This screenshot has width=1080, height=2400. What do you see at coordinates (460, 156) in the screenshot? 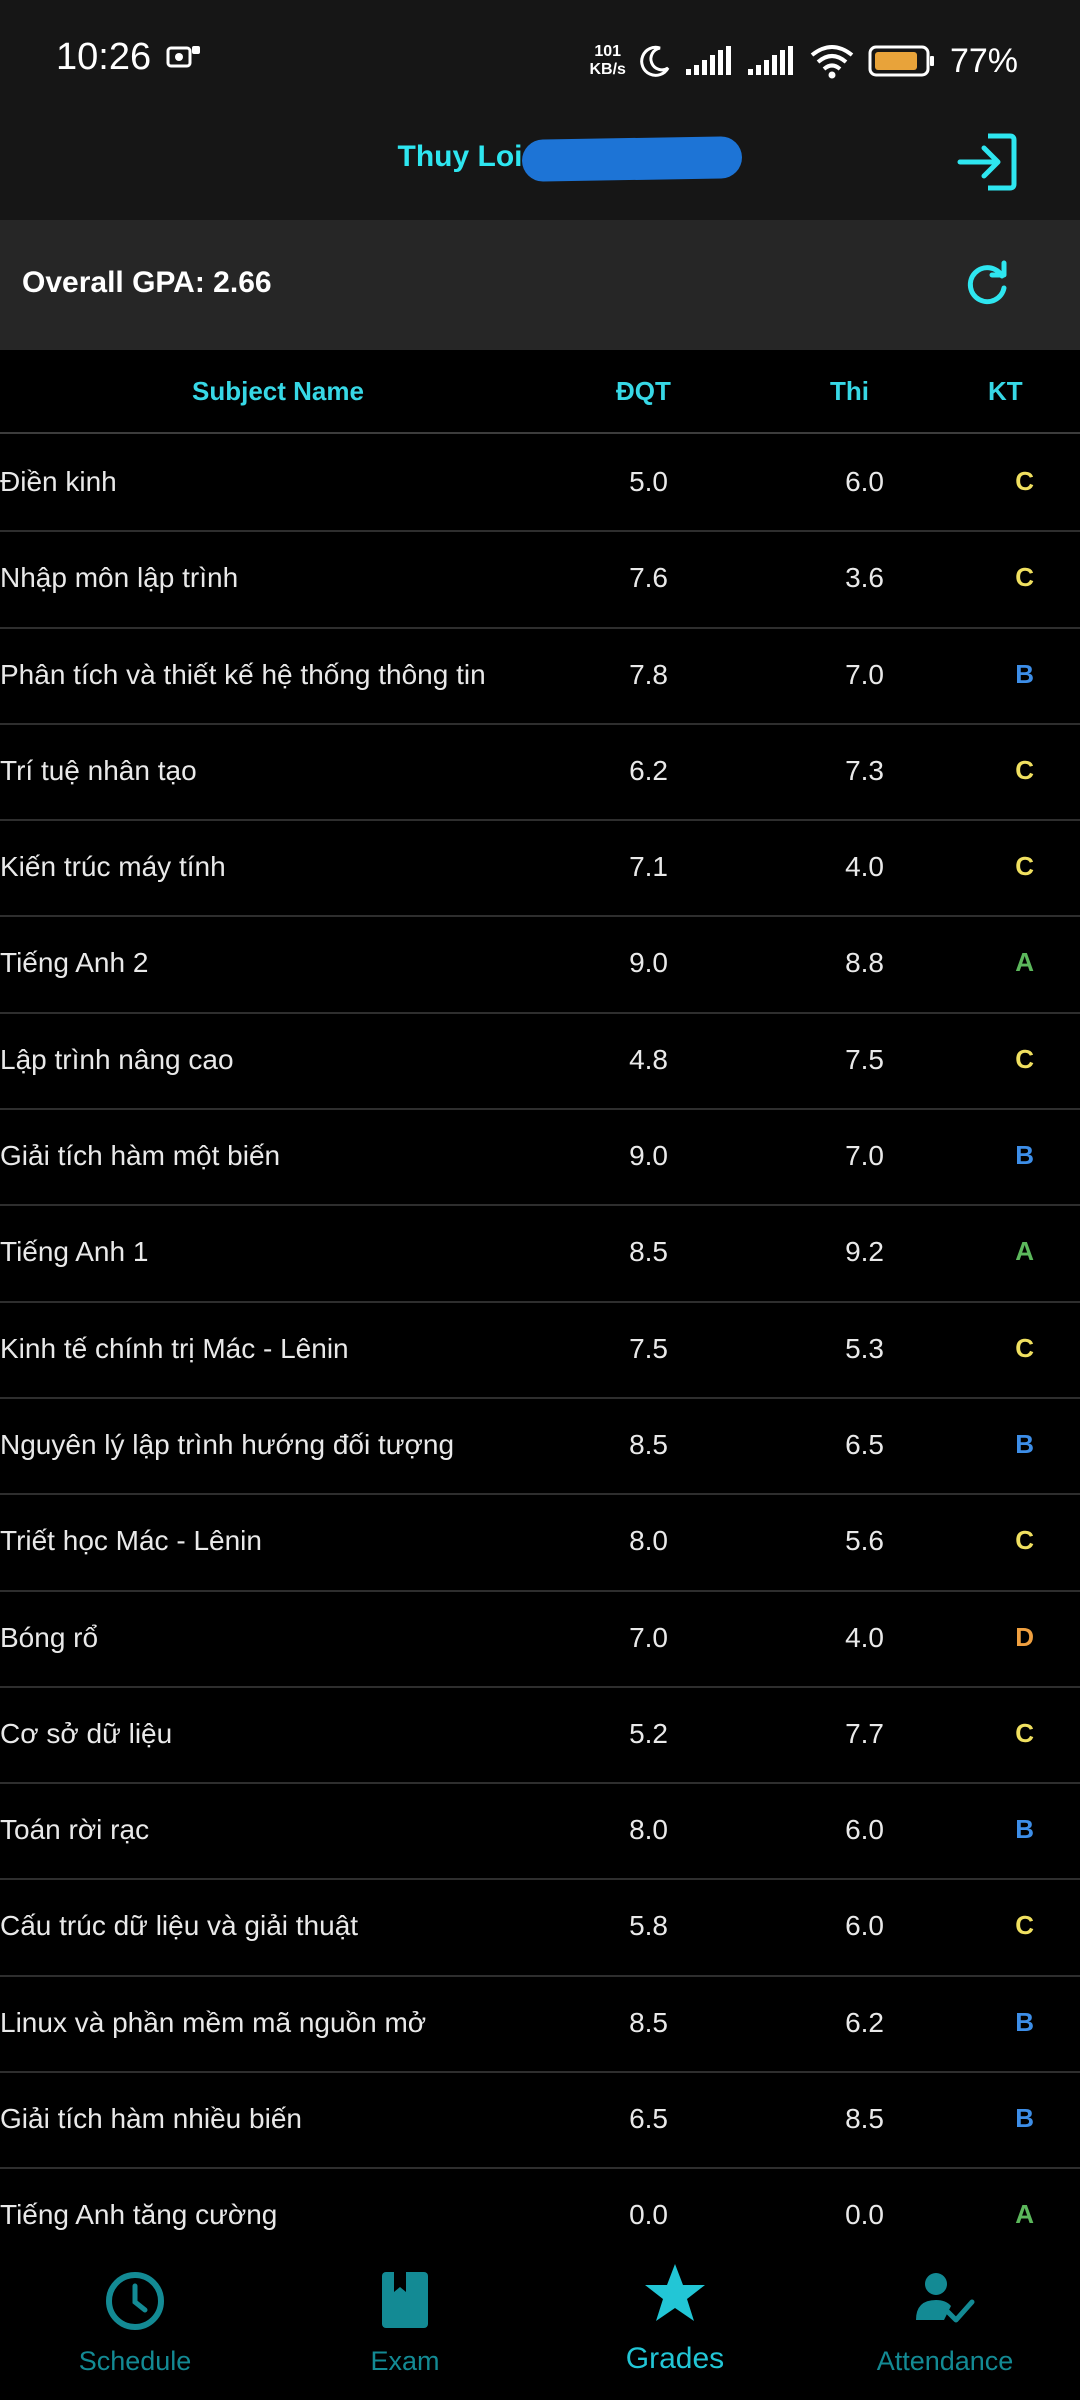
I see `app-title: Thuy Loi` at bounding box center [460, 156].